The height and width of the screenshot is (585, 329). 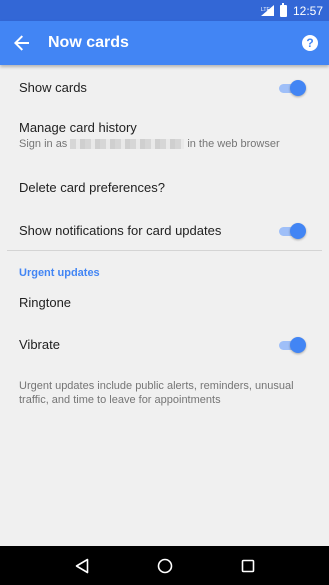 I want to click on summary-suffix: in the web browser, so click(x=233, y=144).